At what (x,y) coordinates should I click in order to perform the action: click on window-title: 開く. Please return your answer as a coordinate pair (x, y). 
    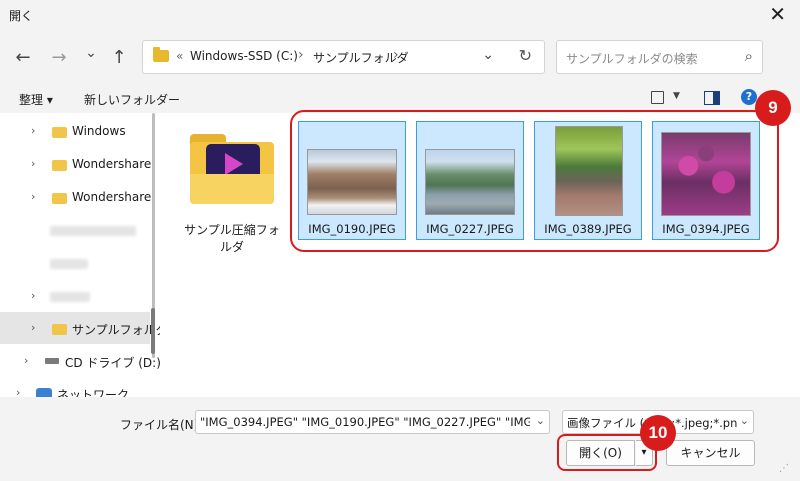
    Looking at the image, I should click on (21, 16).